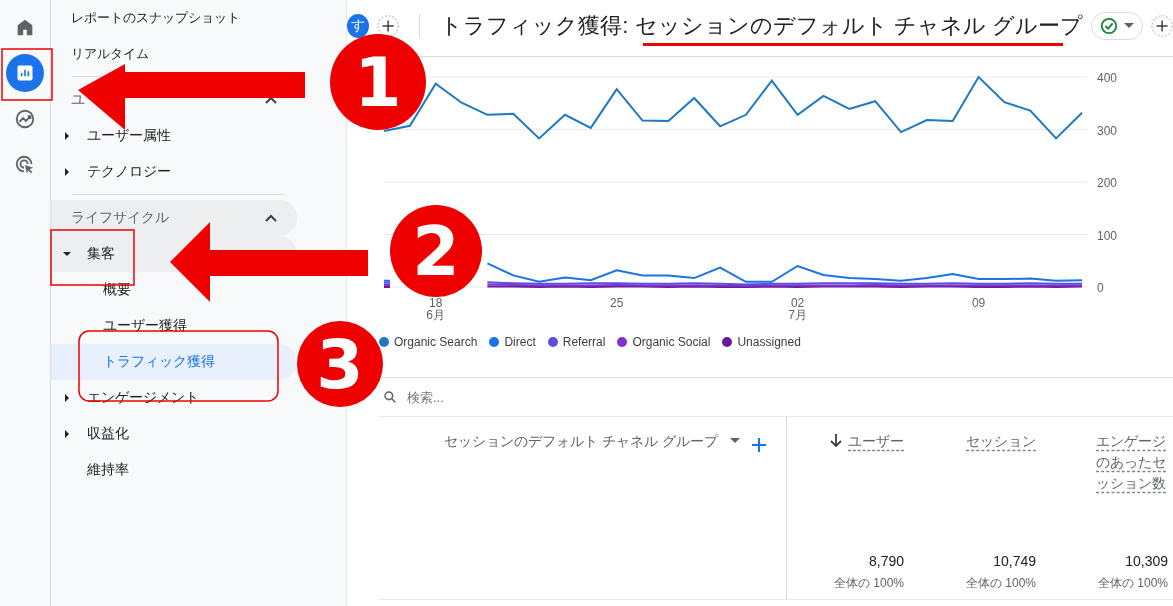 This screenshot has width=1173, height=606. Describe the element at coordinates (1146, 561) in the screenshot. I see `total-value: 10,309` at that location.